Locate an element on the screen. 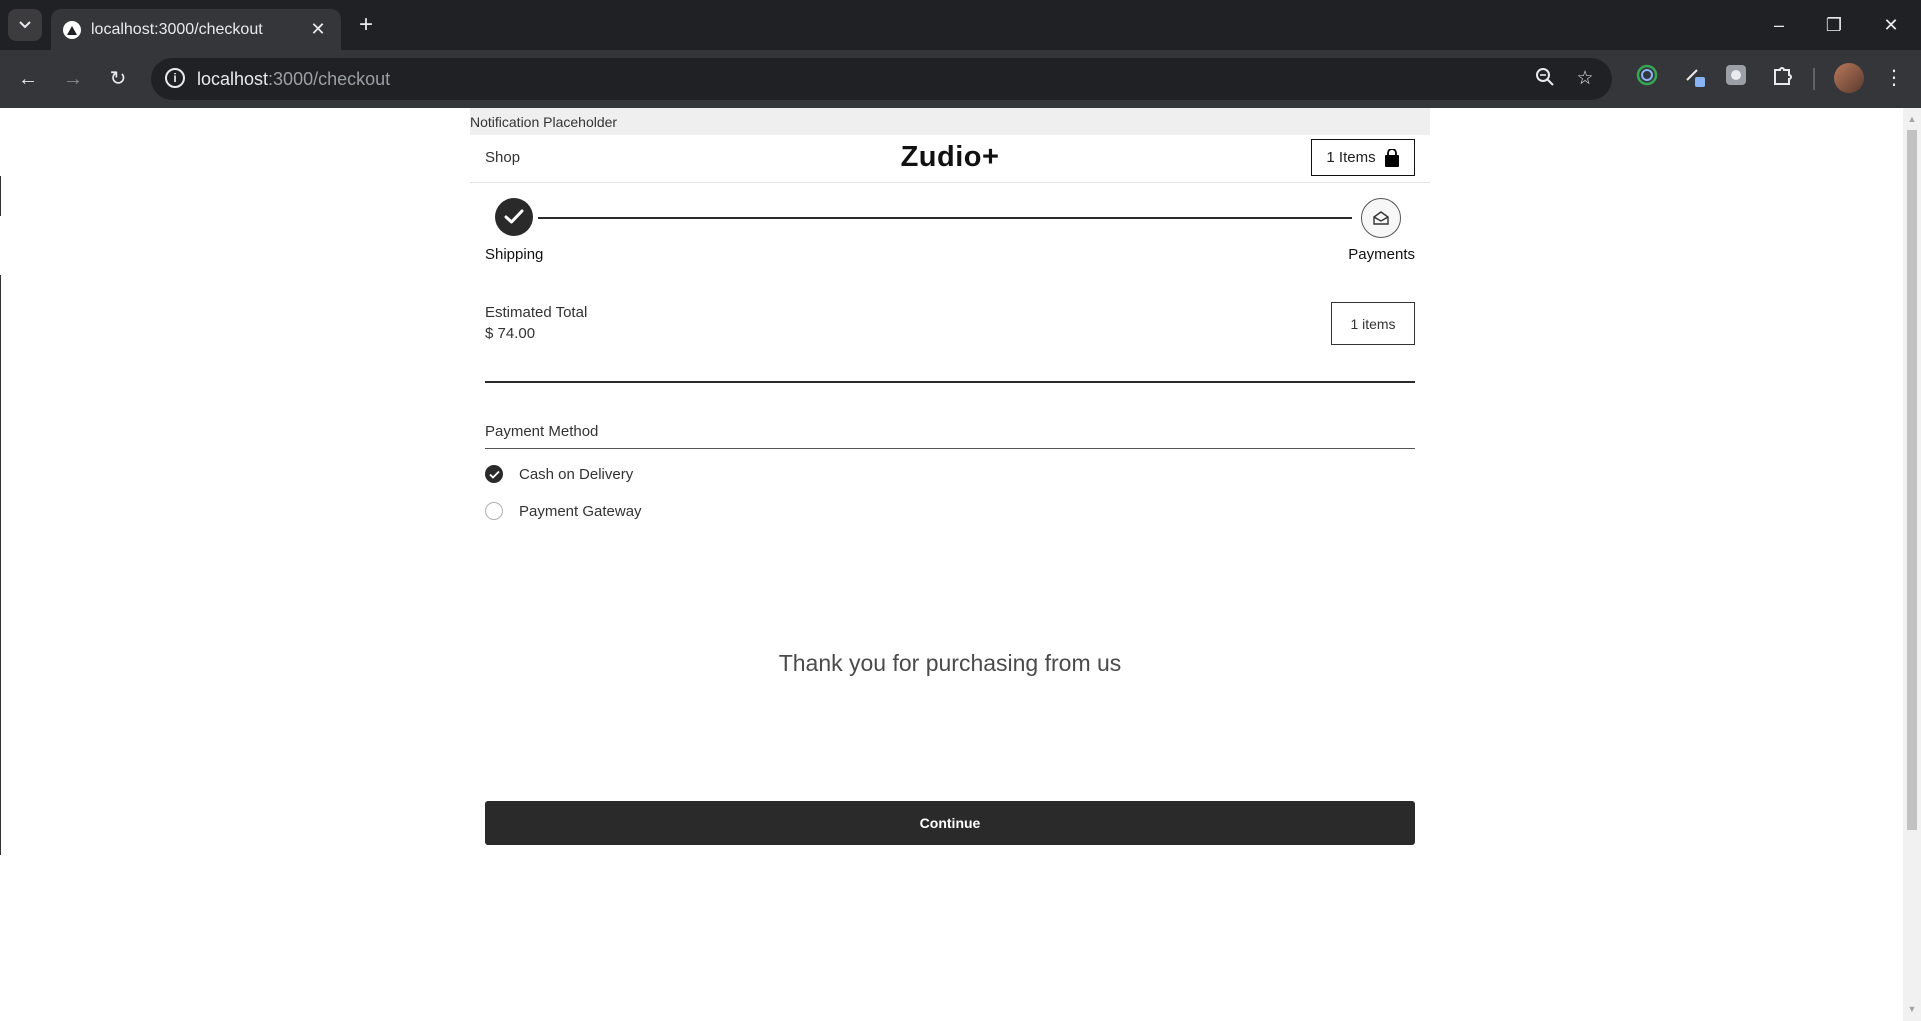  order-summary: Estimated Total $ 74.00 1 items is located at coordinates (950, 342).